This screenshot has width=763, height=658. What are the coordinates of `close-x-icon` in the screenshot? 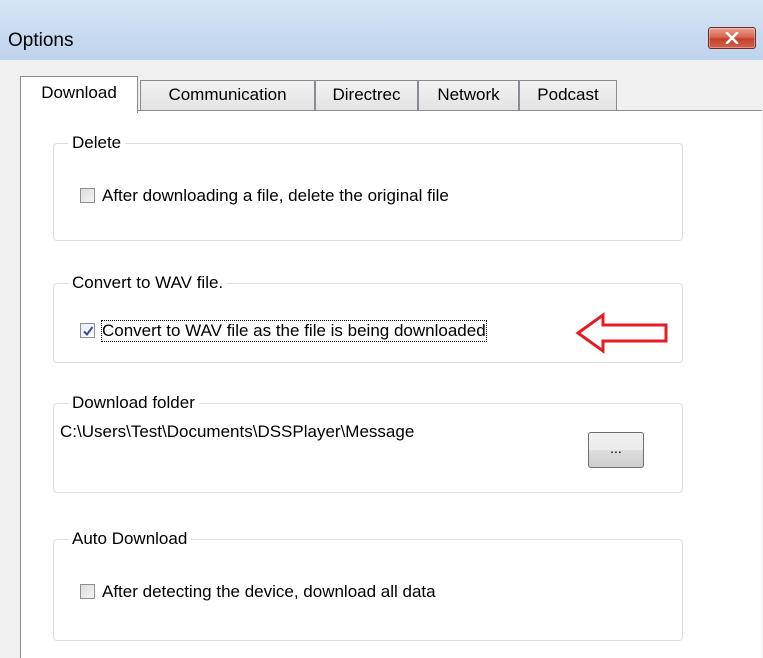 It's located at (732, 38).